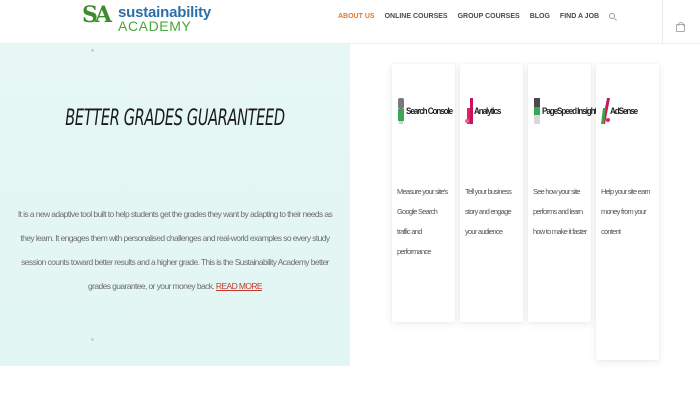 This screenshot has height=400, width=700. I want to click on adsense-icon, so click(605, 111).